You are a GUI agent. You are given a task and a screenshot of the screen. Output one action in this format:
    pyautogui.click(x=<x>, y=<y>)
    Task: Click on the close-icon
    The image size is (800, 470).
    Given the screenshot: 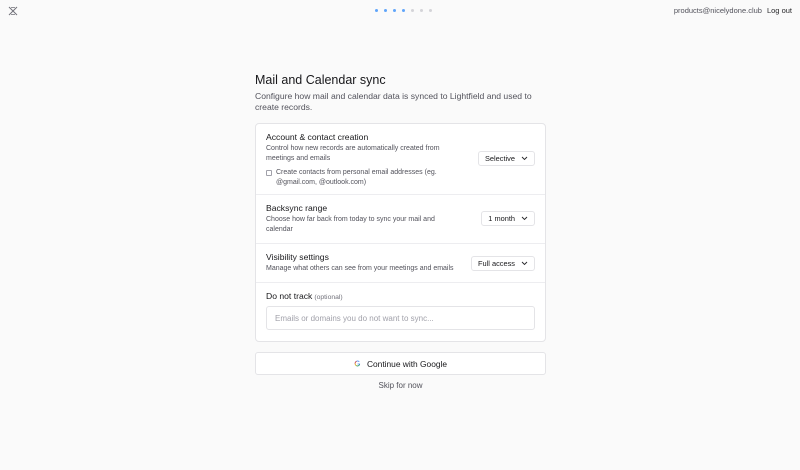 What is the action you would take?
    pyautogui.click(x=13, y=11)
    